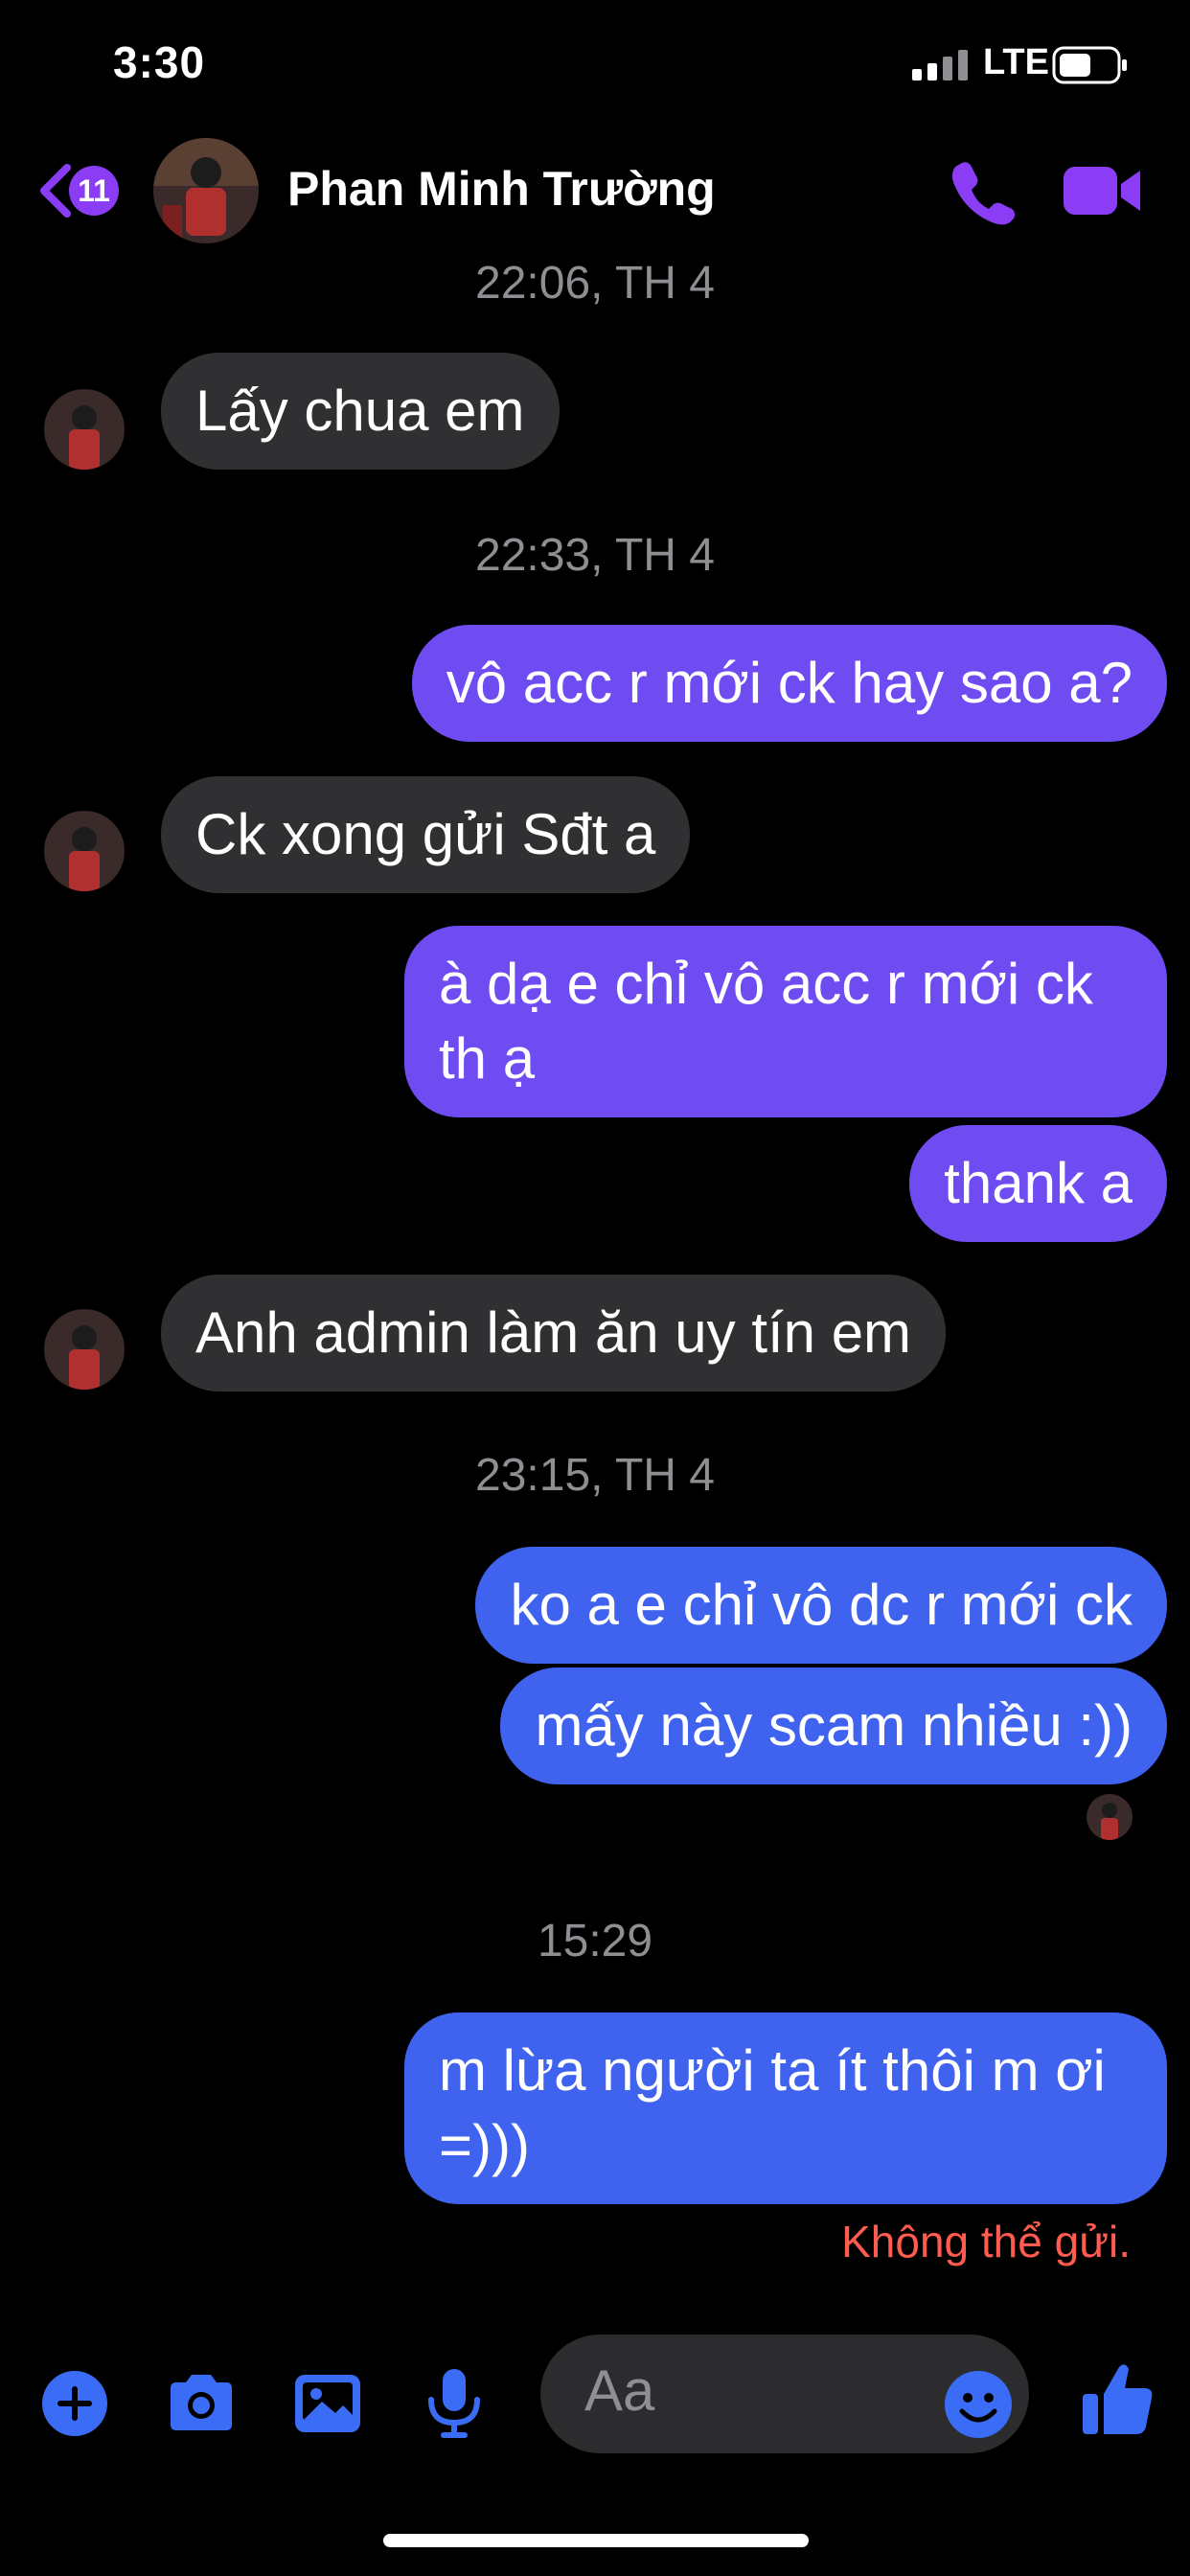 This screenshot has width=1190, height=2576. I want to click on camera-icon, so click(202, 2403).